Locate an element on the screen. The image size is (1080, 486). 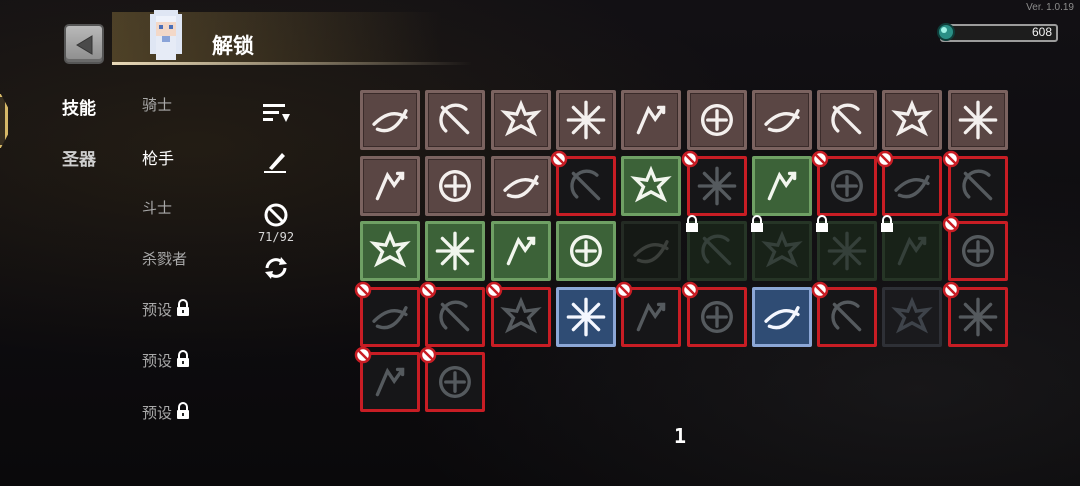
sort-button is located at coordinates (276, 114).